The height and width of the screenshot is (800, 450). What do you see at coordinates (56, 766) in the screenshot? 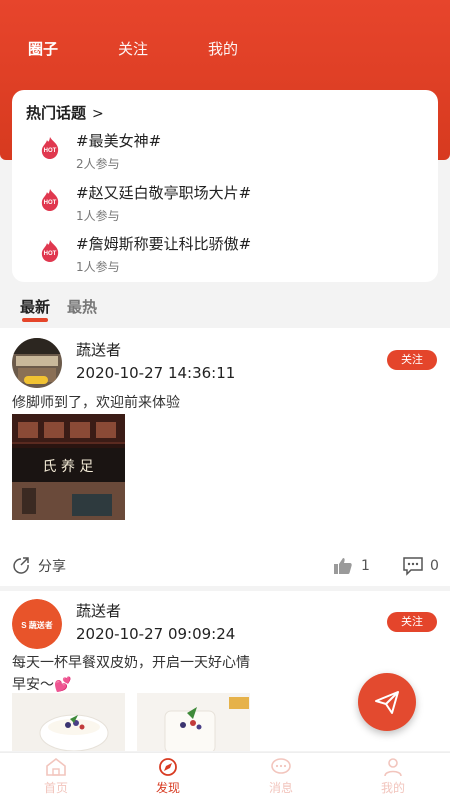
I see `home-icon` at bounding box center [56, 766].